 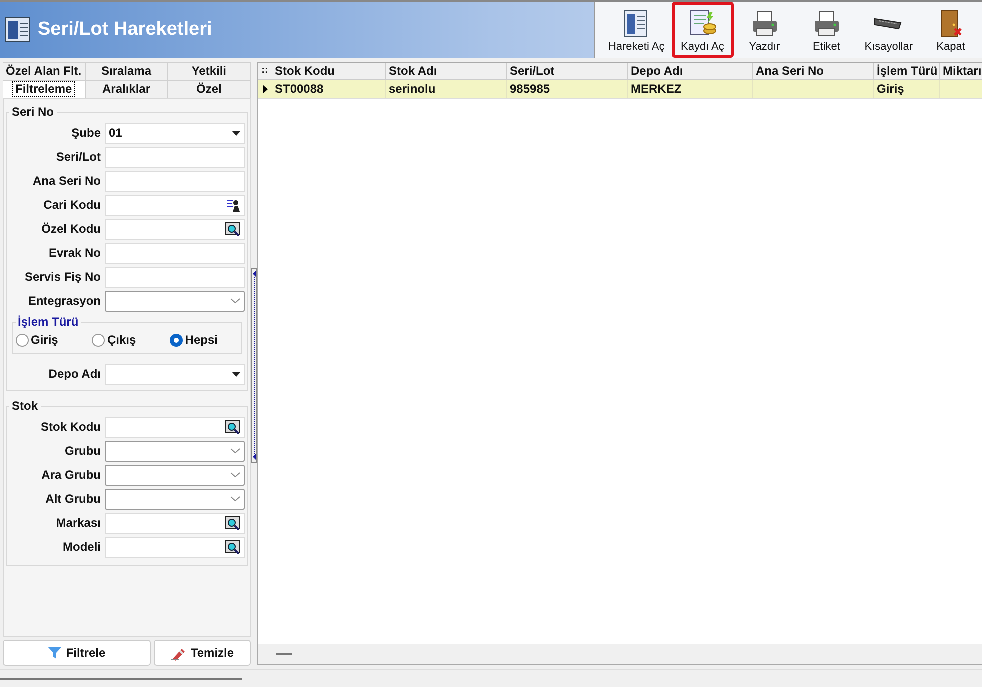 I want to click on table-cell: ST00088, so click(x=299, y=89).